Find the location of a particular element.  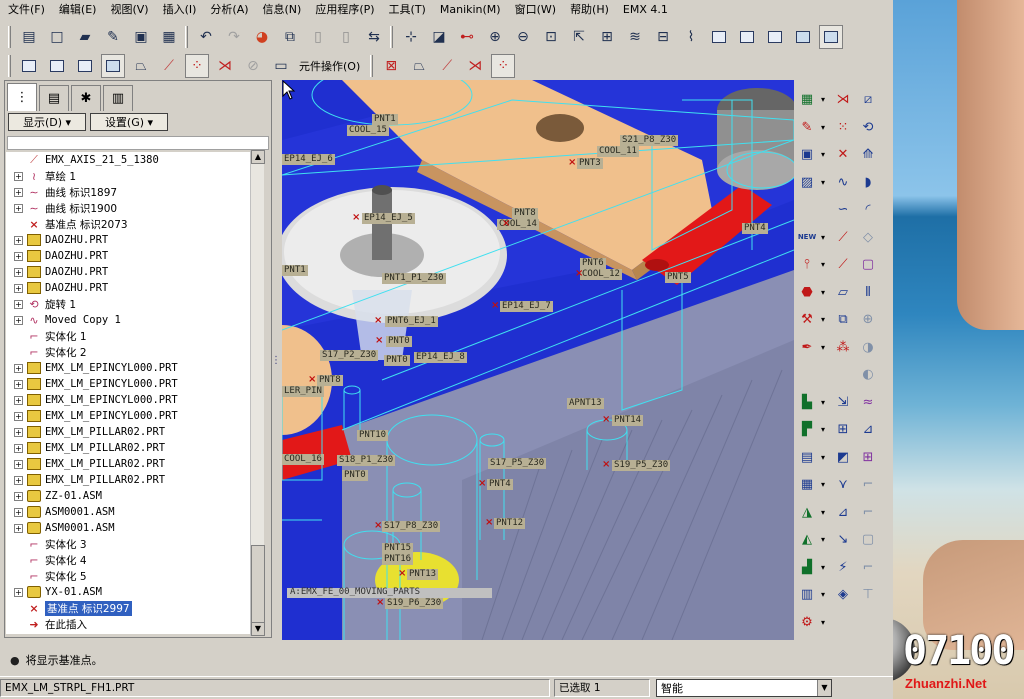

settings-dropdown: 设置(G) ▾ is located at coordinates (129, 122).